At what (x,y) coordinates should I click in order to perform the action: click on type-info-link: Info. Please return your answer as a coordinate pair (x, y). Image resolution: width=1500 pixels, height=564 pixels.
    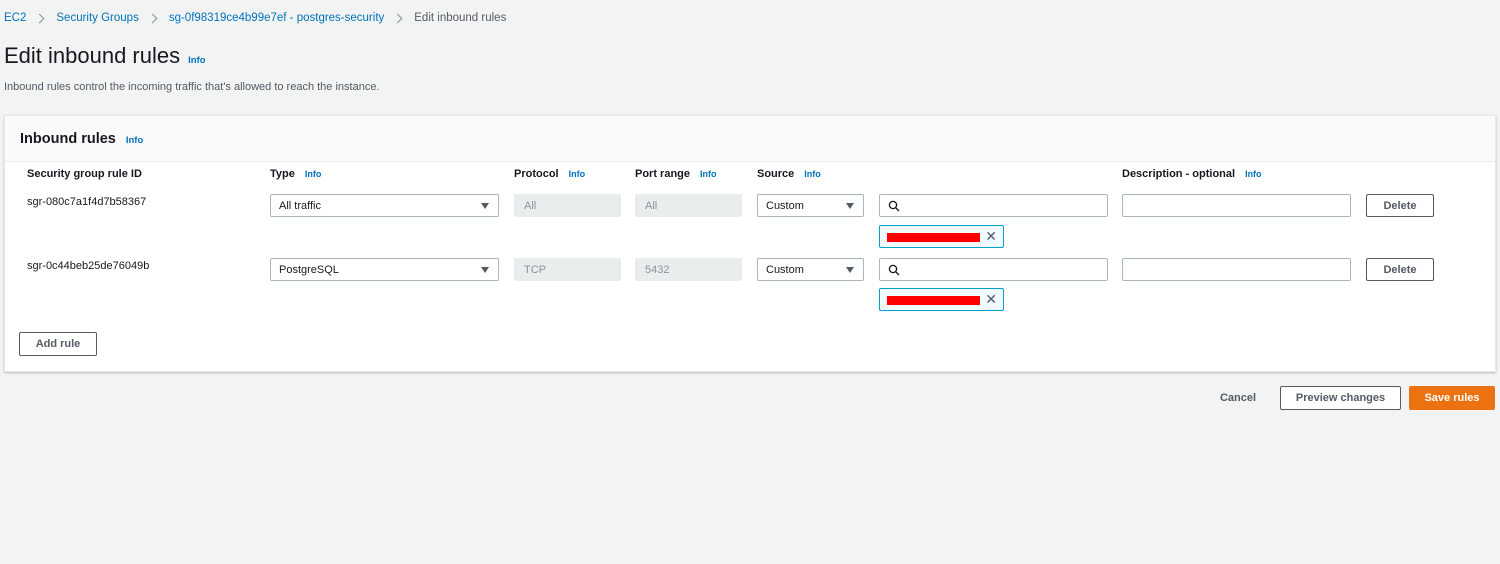
    Looking at the image, I should click on (313, 174).